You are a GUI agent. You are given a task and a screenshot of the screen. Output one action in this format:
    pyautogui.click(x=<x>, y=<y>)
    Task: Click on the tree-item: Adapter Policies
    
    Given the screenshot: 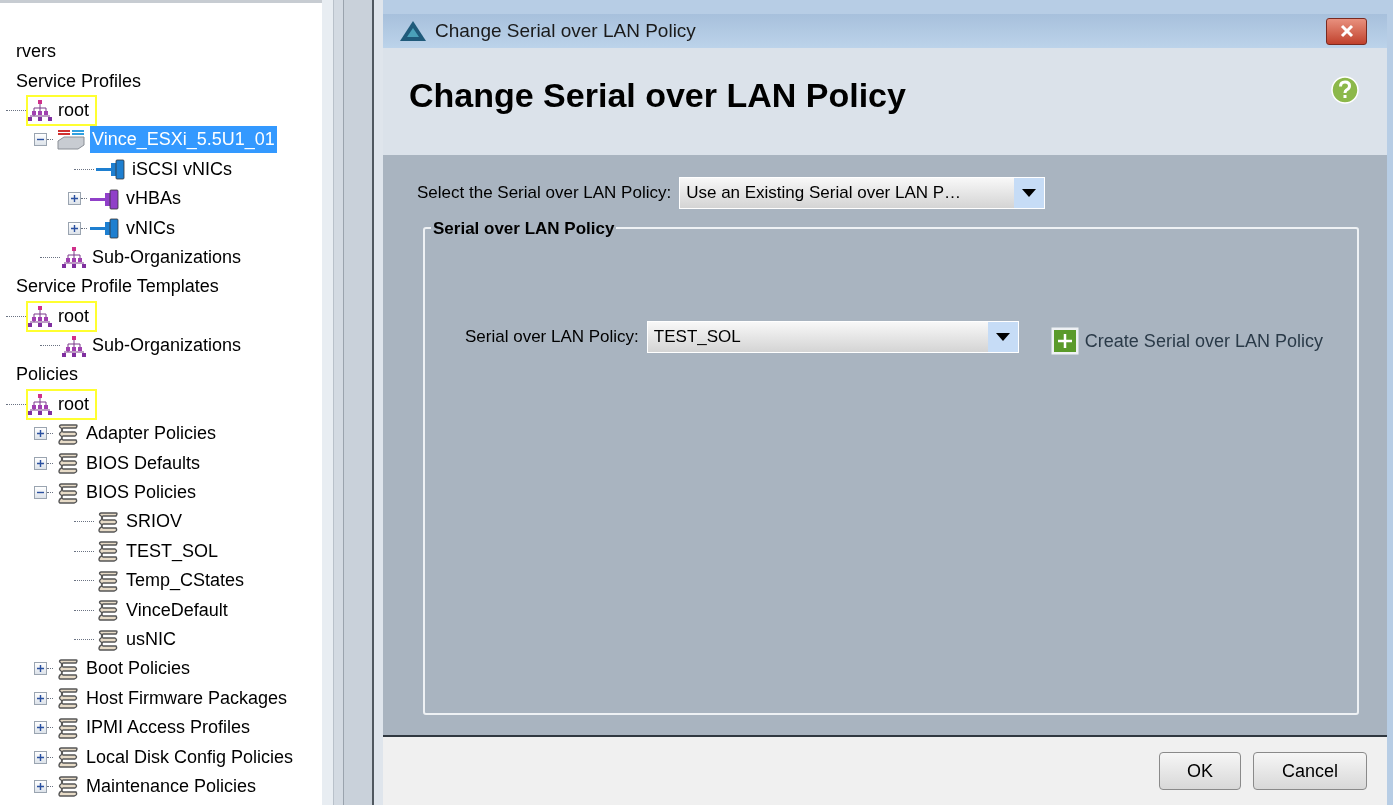 What is the action you would take?
    pyautogui.click(x=151, y=434)
    